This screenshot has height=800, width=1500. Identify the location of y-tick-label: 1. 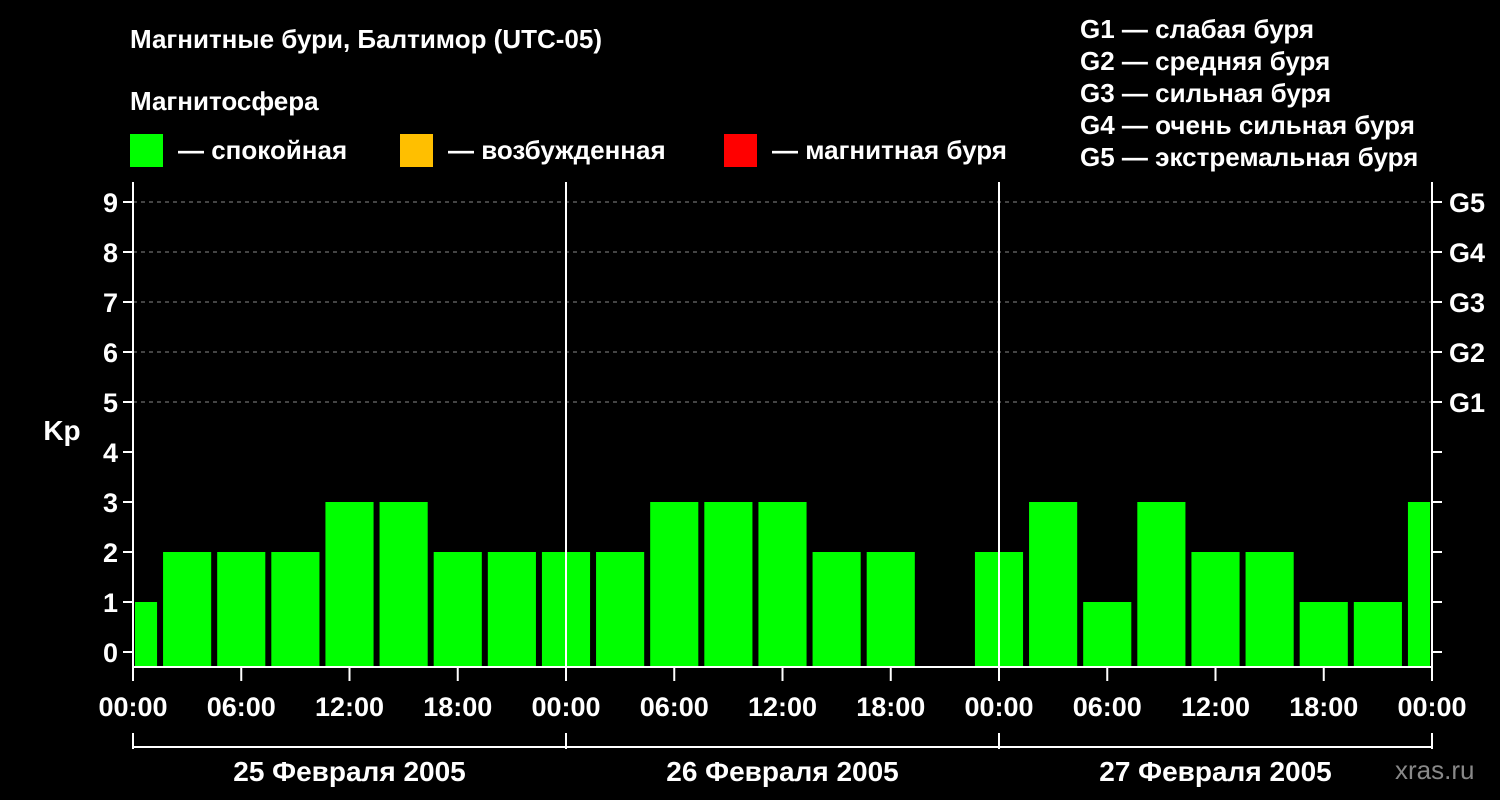
(110, 603).